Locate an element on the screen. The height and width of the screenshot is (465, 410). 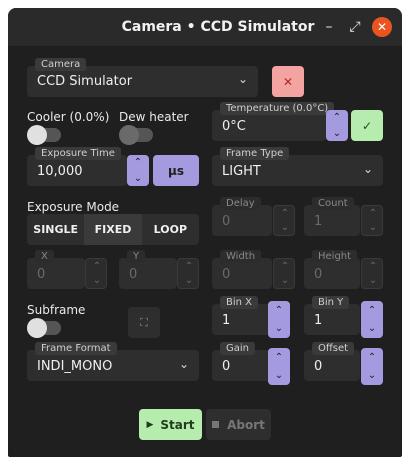
subframe-label: Subframe is located at coordinates (56, 310).